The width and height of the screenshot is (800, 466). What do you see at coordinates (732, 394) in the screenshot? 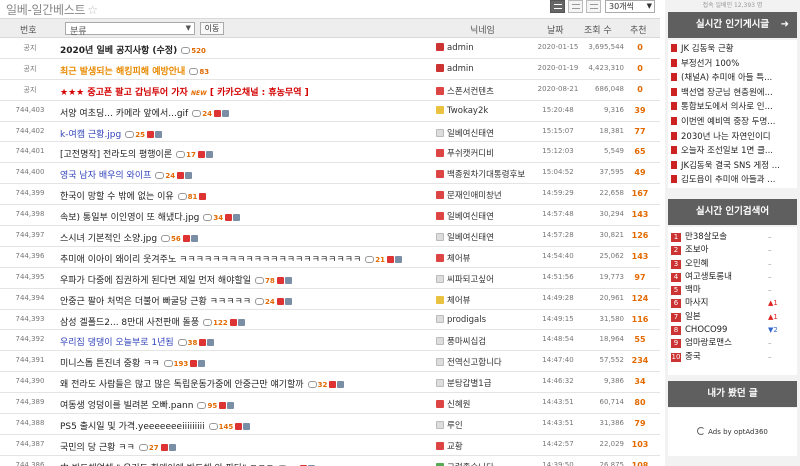
I see `viewed-posts-header: 내가 봤던 글` at bounding box center [732, 394].